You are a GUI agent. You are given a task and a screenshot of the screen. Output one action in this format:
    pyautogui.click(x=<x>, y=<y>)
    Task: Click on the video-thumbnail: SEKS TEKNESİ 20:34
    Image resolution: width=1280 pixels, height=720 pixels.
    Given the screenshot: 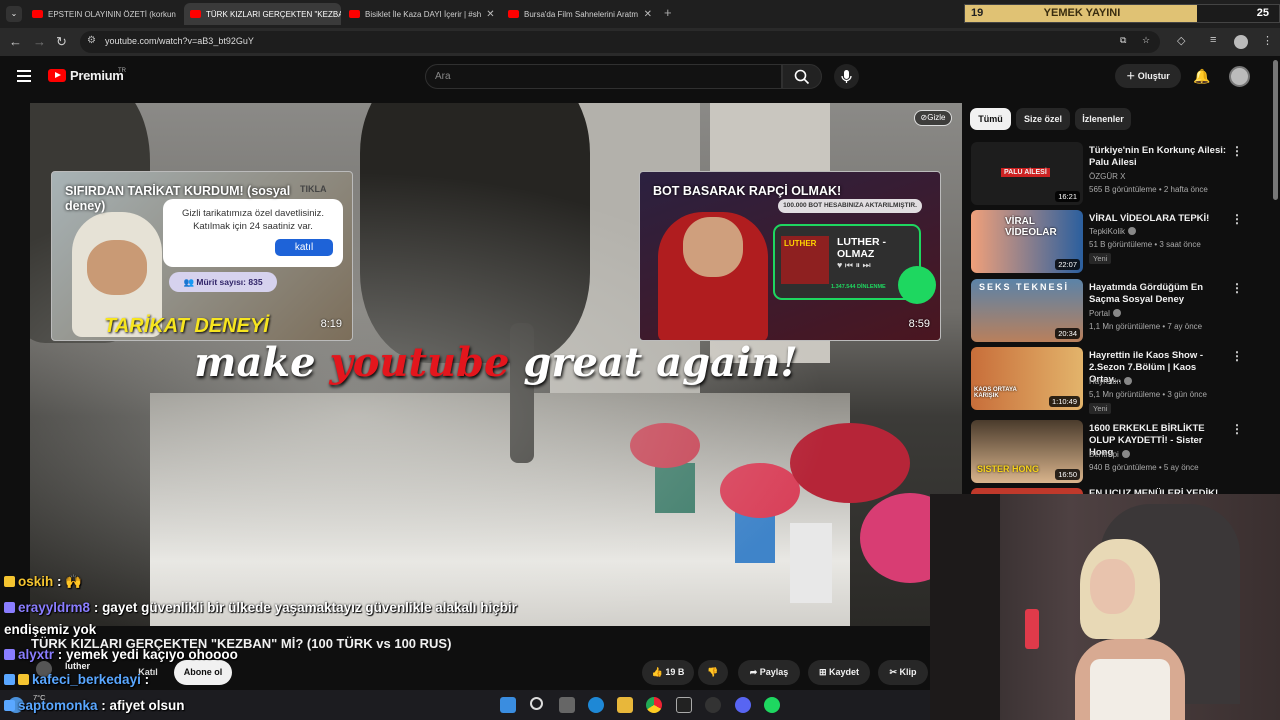 What is the action you would take?
    pyautogui.click(x=1027, y=310)
    